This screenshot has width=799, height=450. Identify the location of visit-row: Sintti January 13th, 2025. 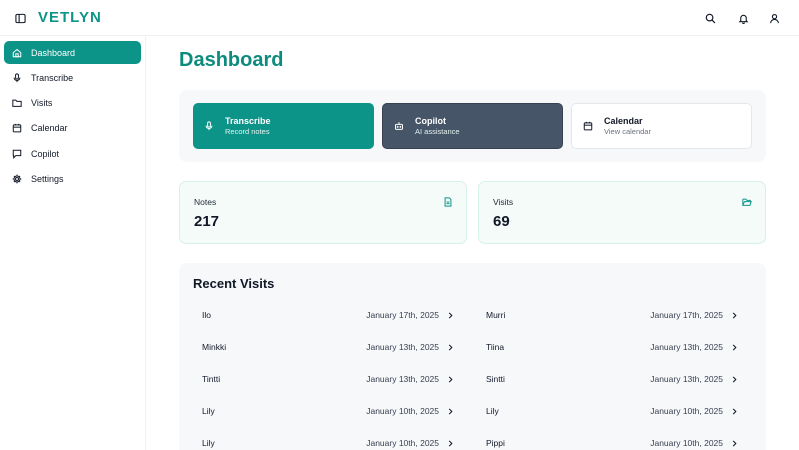
(609, 379).